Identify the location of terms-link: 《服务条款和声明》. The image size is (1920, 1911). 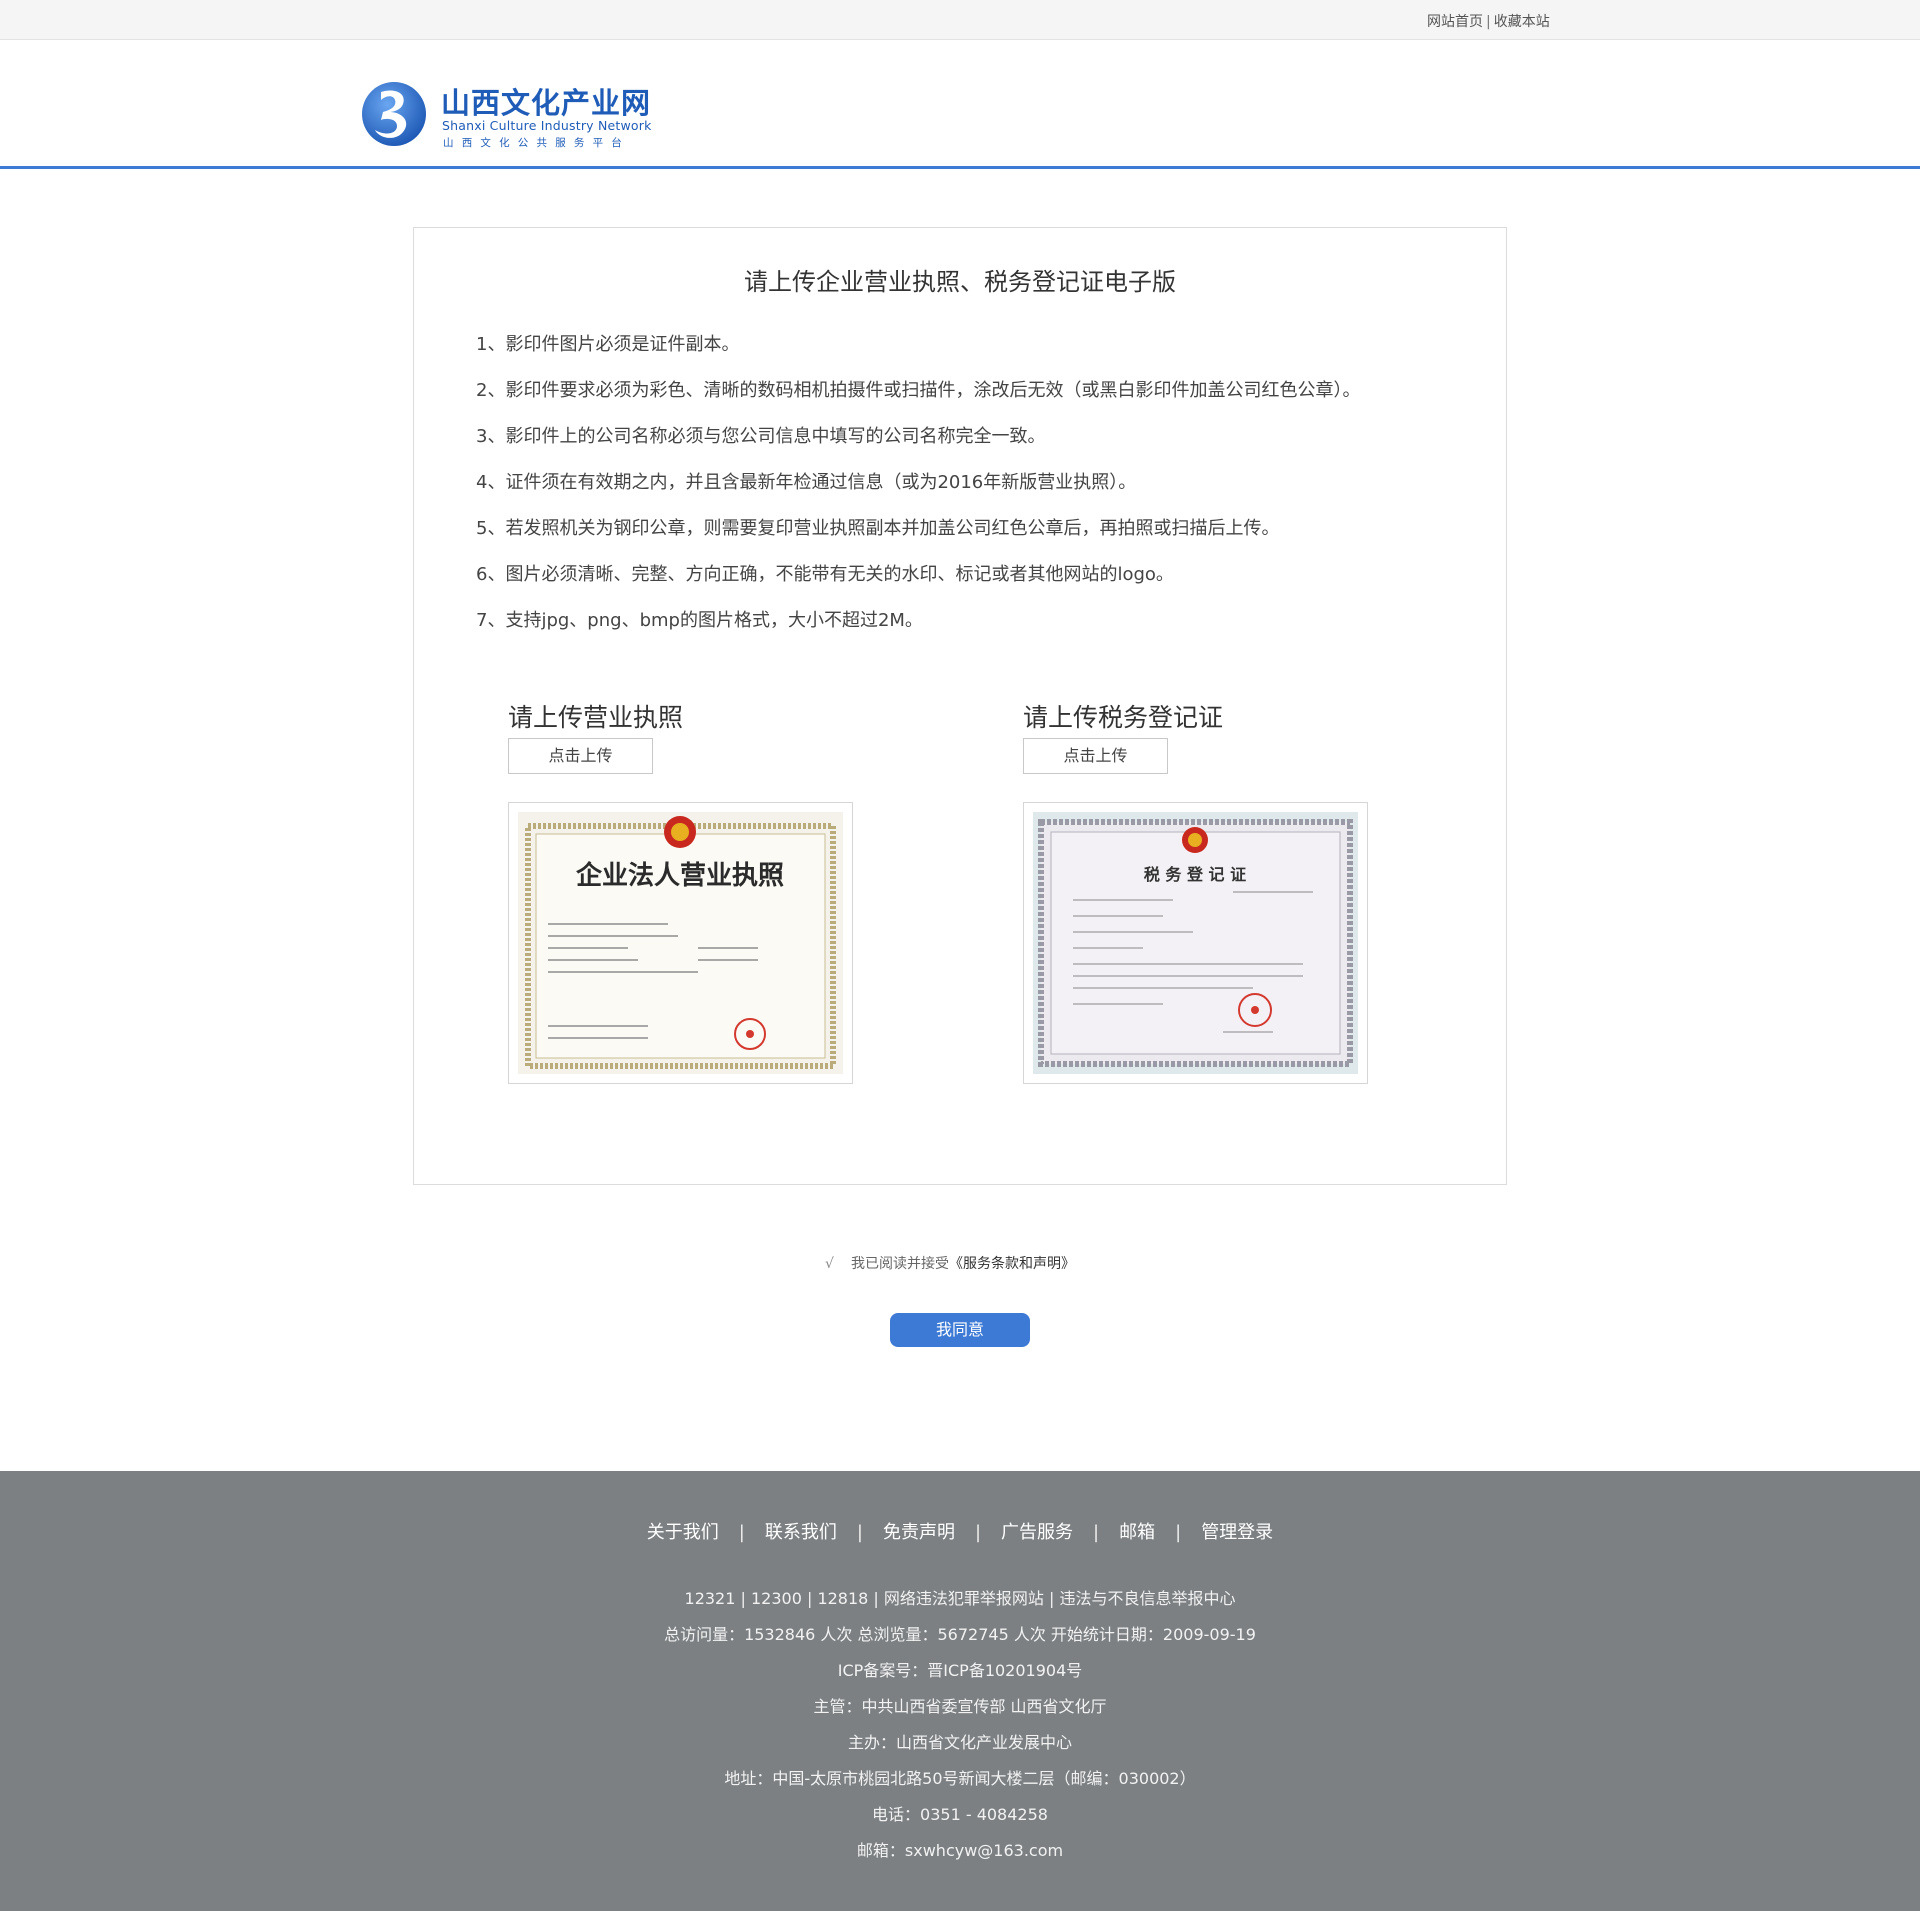
(1012, 1264).